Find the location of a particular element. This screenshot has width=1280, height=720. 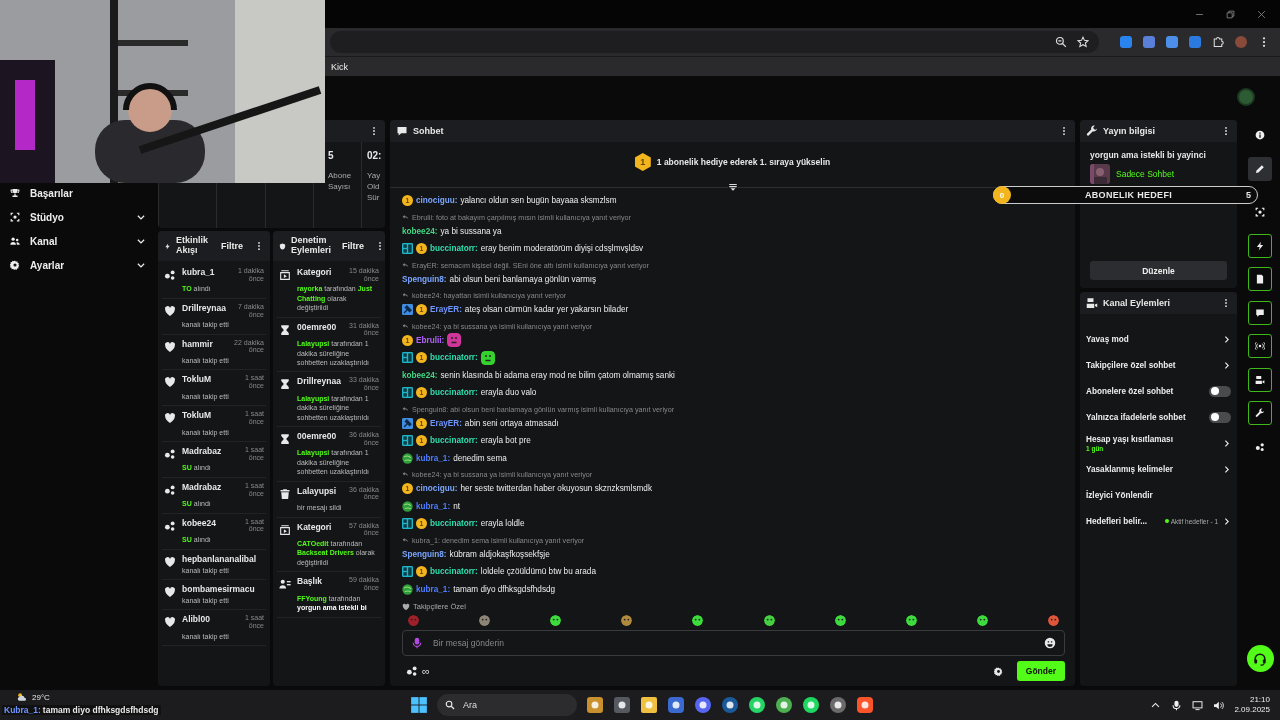

goal-label: ABONELIK HEDEFI is located at coordinates (1128, 195).